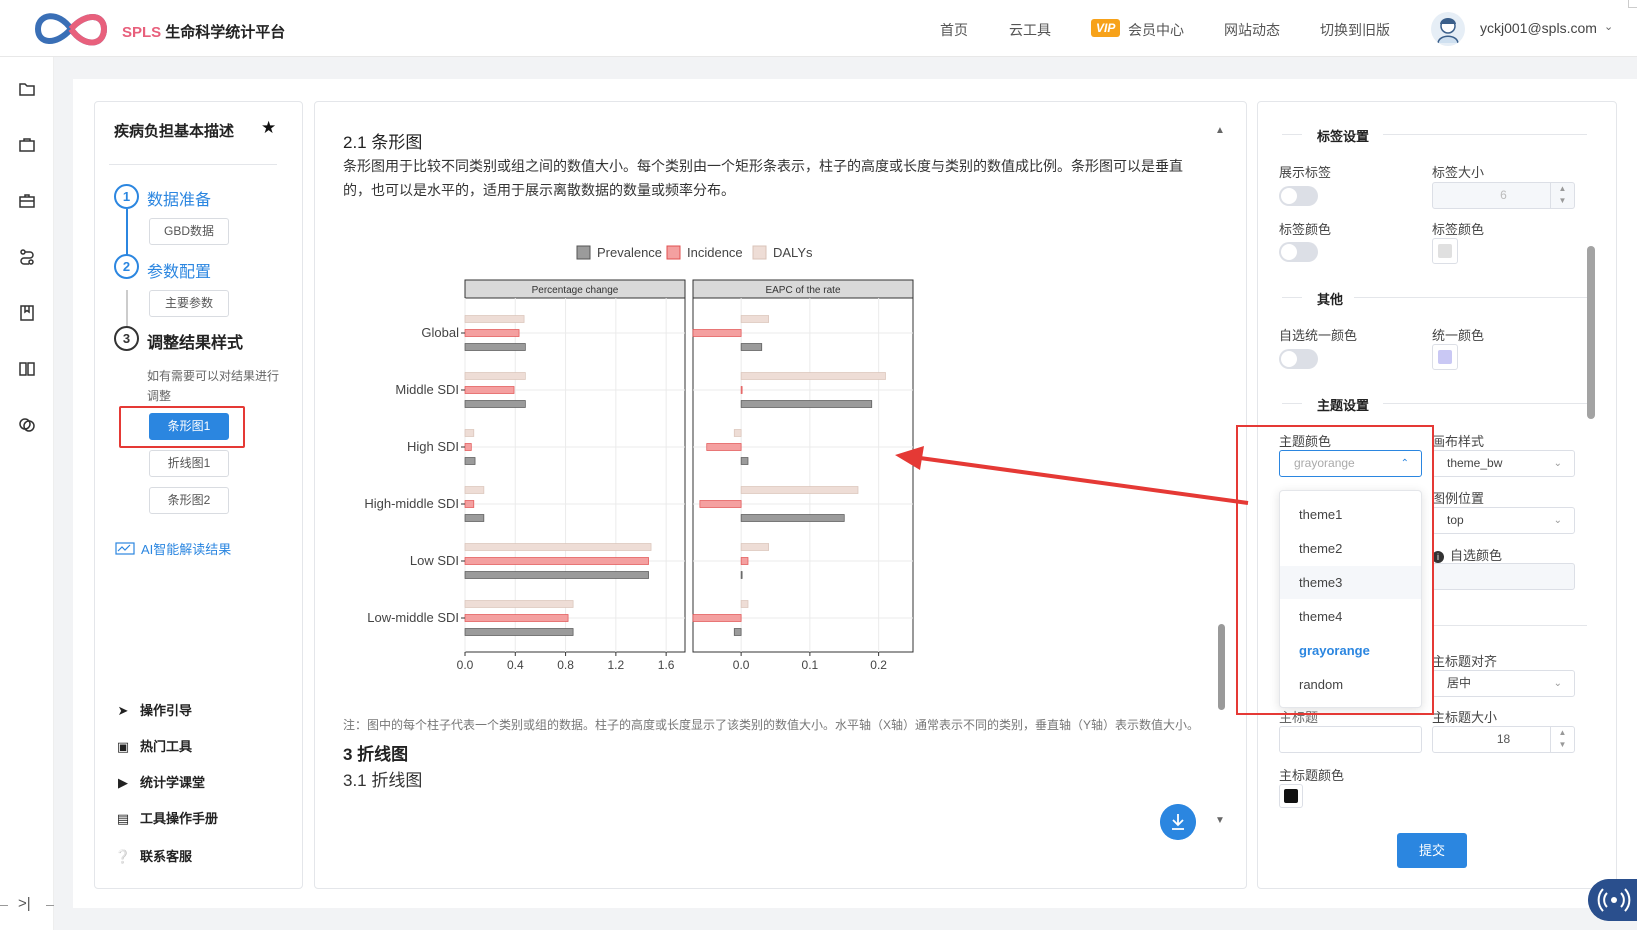  What do you see at coordinates (1220, 130) in the screenshot?
I see `scroll-up-icon: ▲` at bounding box center [1220, 130].